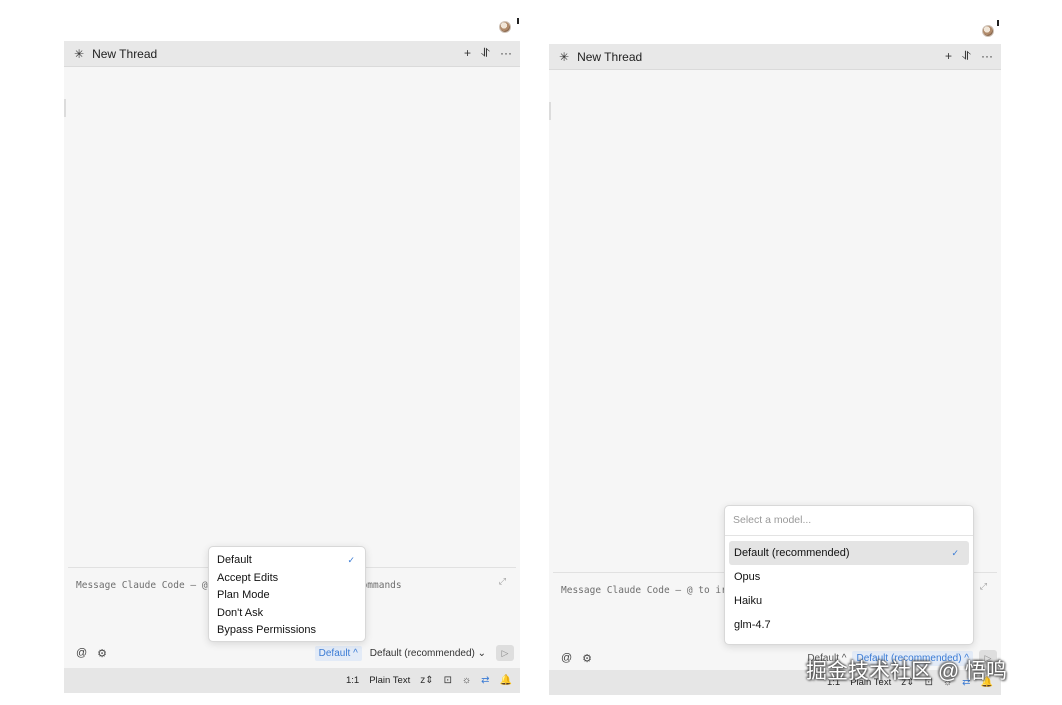 This screenshot has width=1062, height=705. I want to click on send-button: ▷, so click(505, 653).